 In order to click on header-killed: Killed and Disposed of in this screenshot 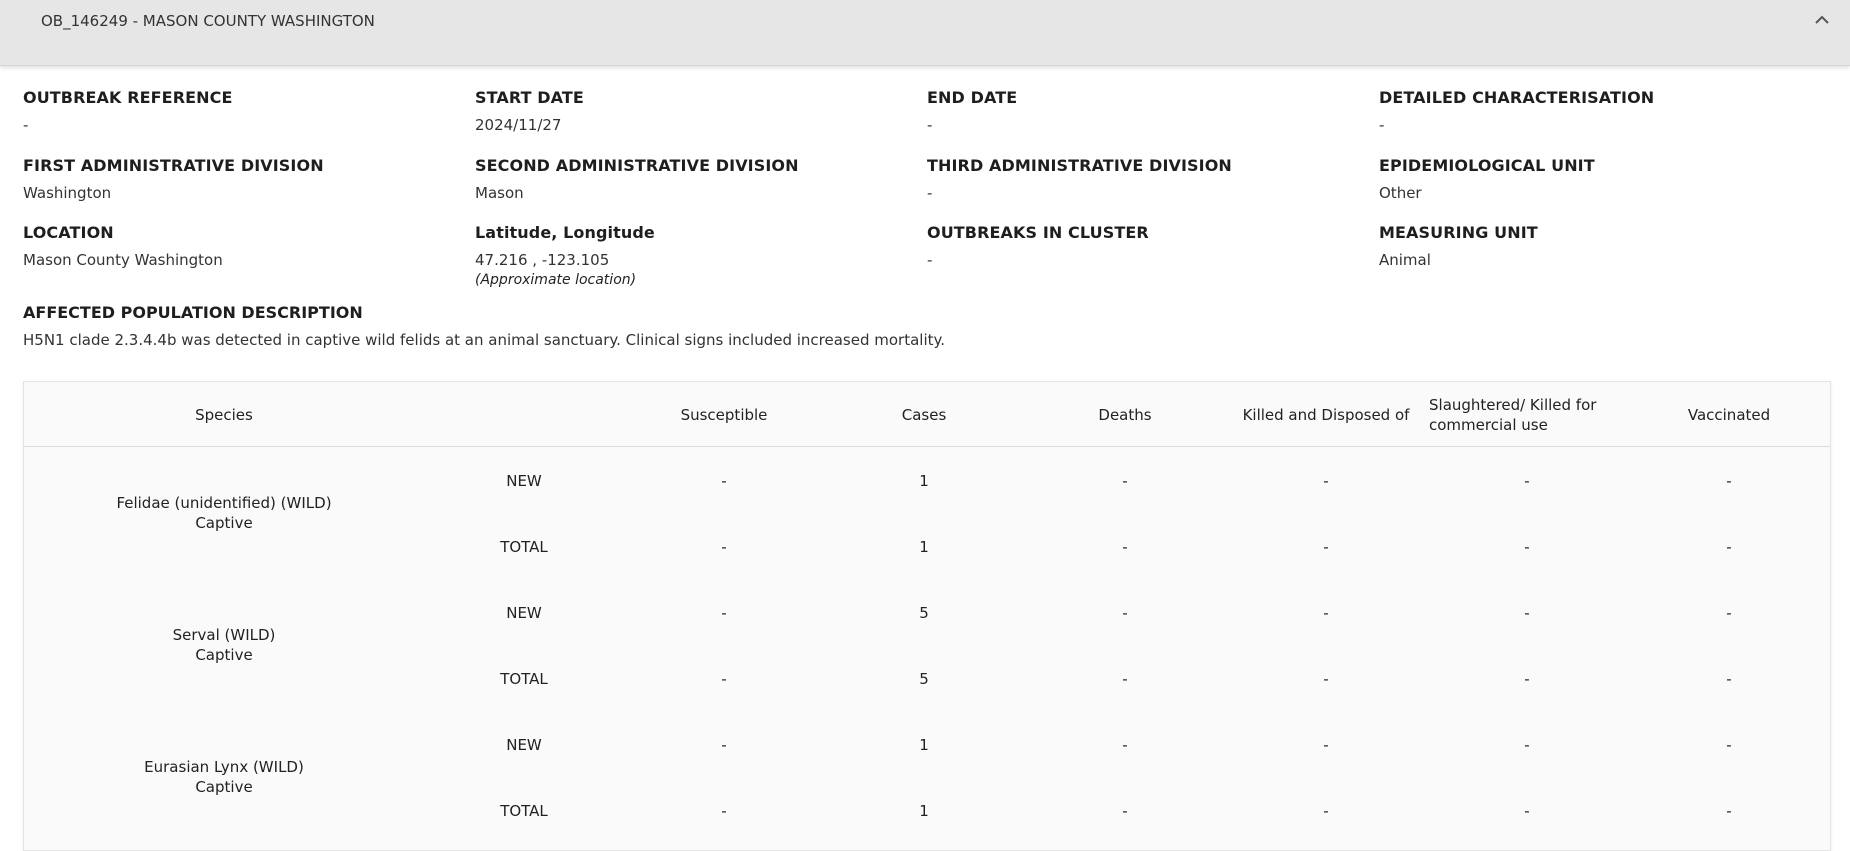, I will do `click(1326, 414)`.